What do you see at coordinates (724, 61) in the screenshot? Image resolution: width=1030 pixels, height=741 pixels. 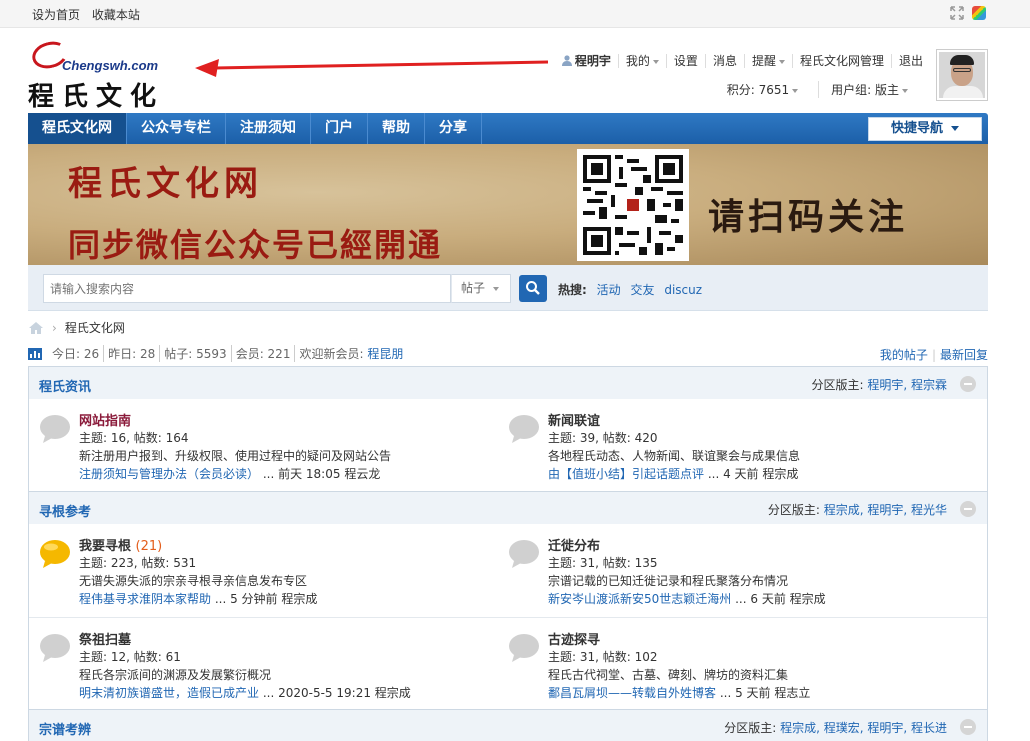 I see `menu-messages: 消息` at bounding box center [724, 61].